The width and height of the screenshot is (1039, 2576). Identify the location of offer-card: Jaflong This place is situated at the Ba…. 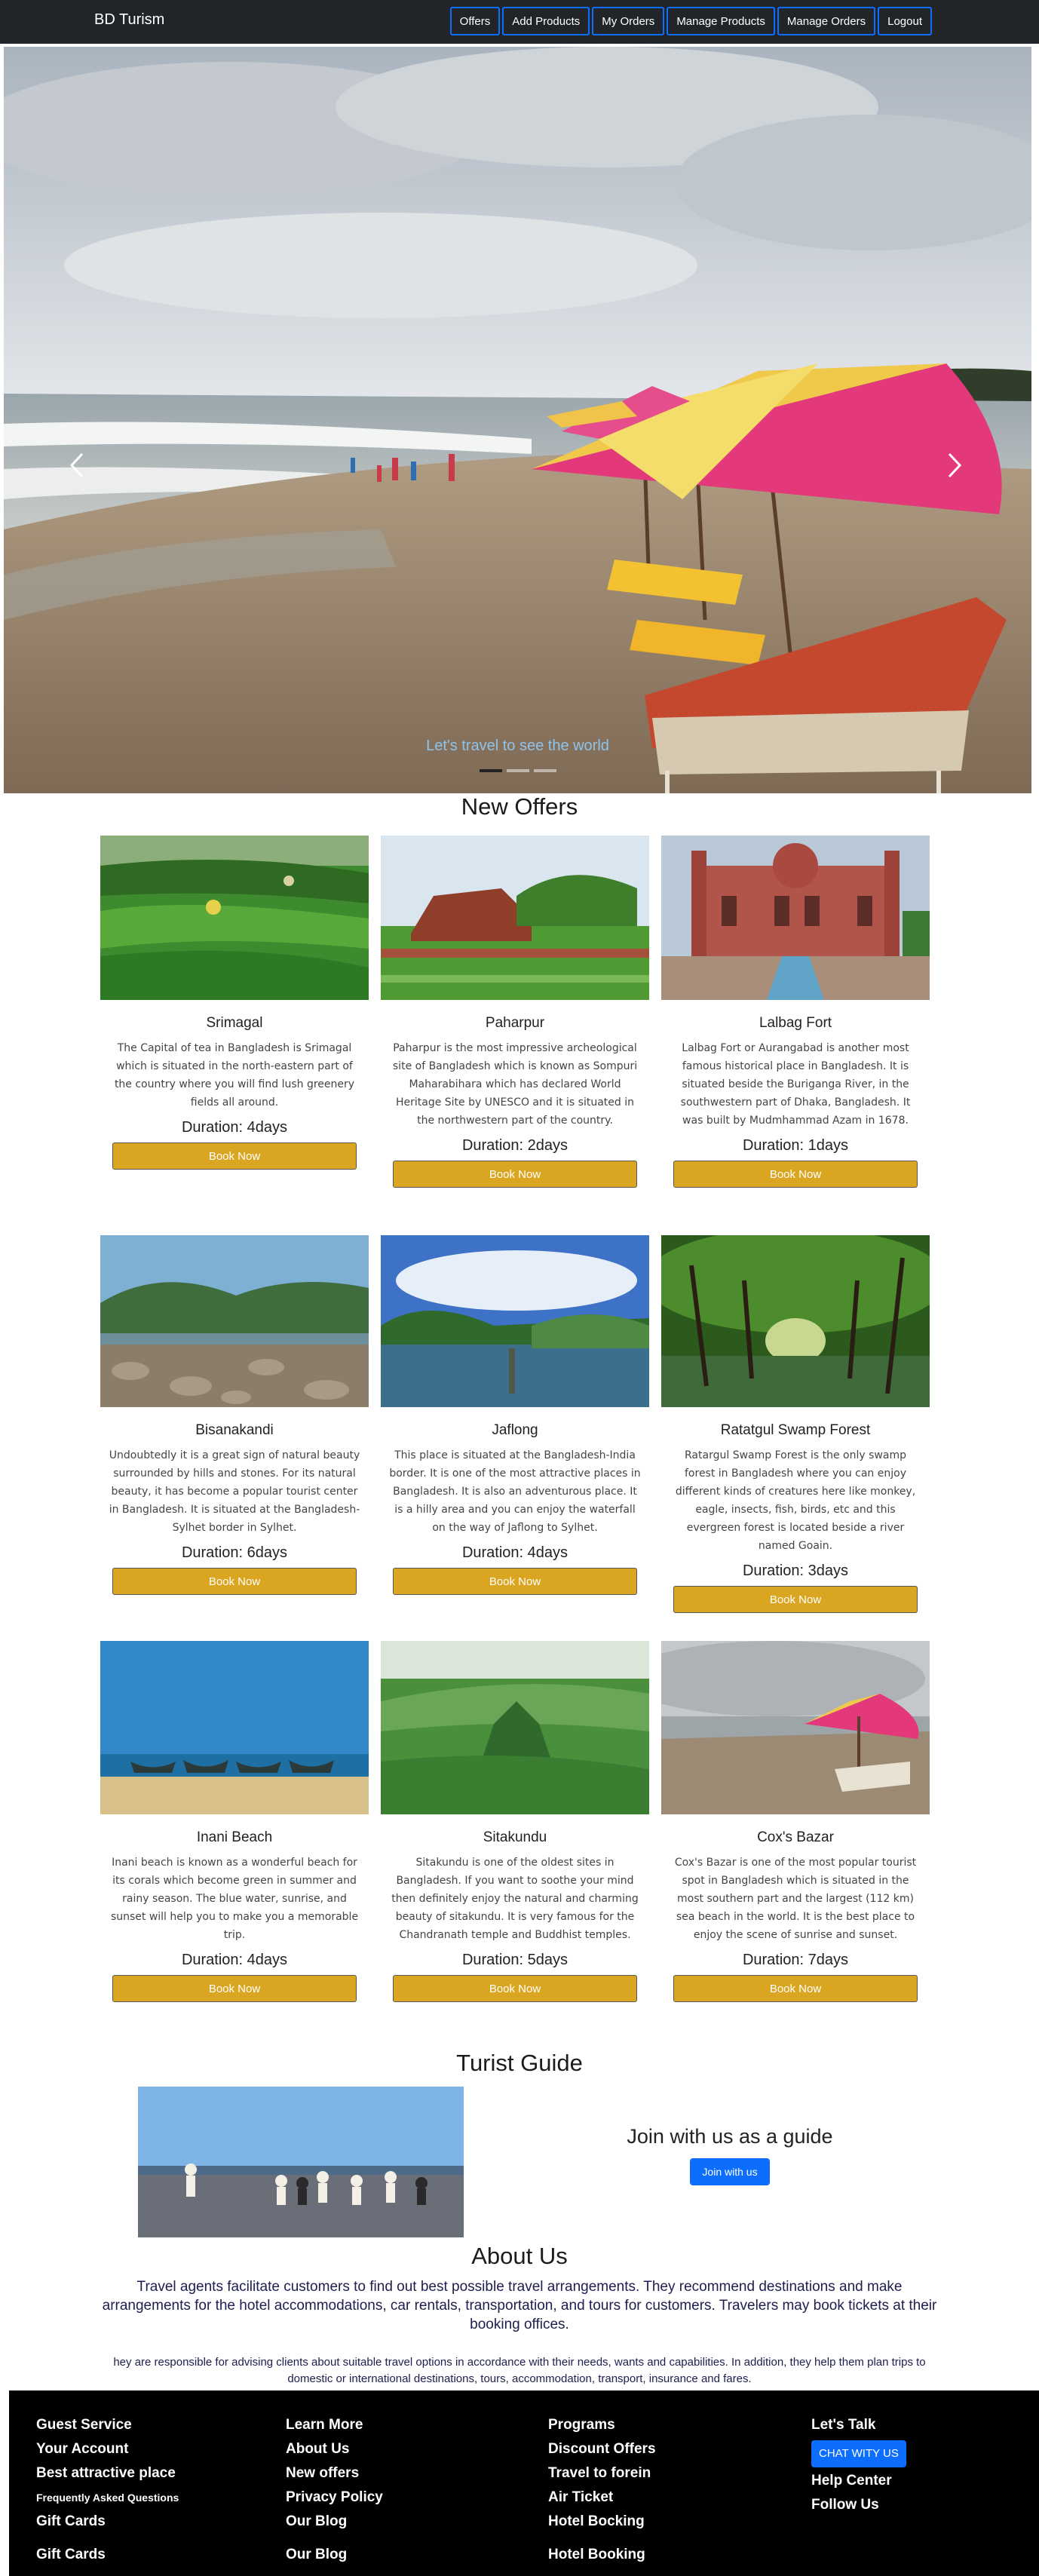
(515, 1415).